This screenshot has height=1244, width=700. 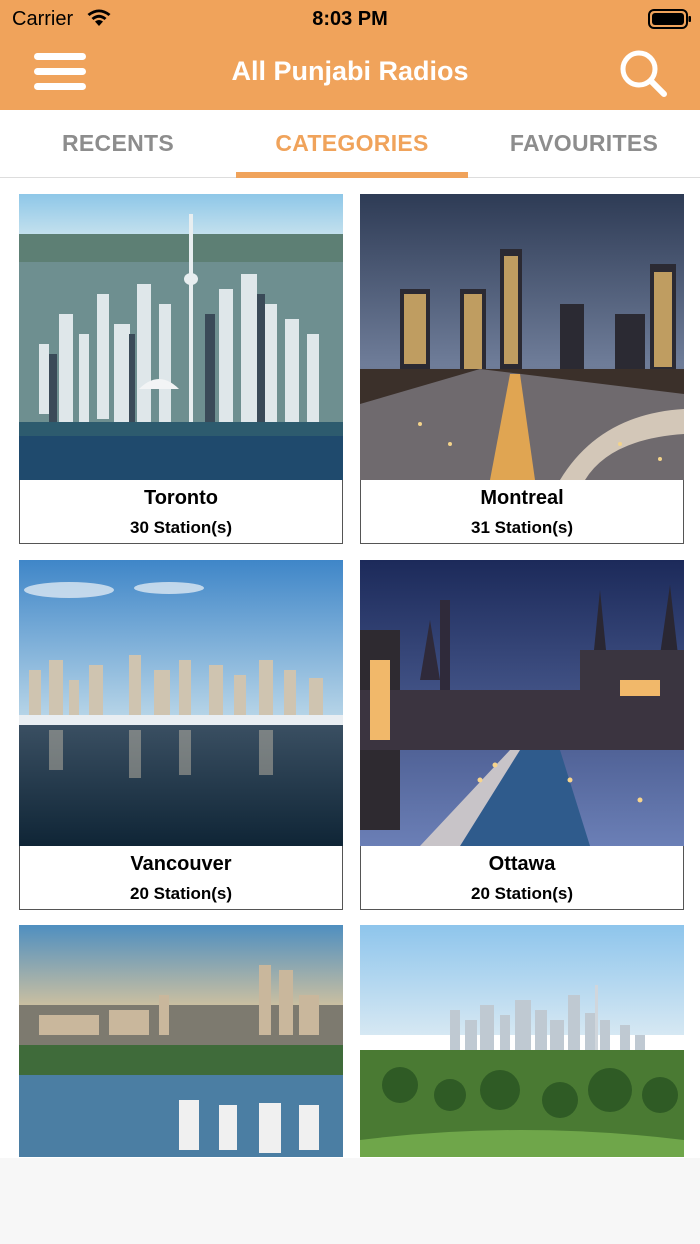 What do you see at coordinates (522, 864) in the screenshot?
I see `city-name: Ottawa` at bounding box center [522, 864].